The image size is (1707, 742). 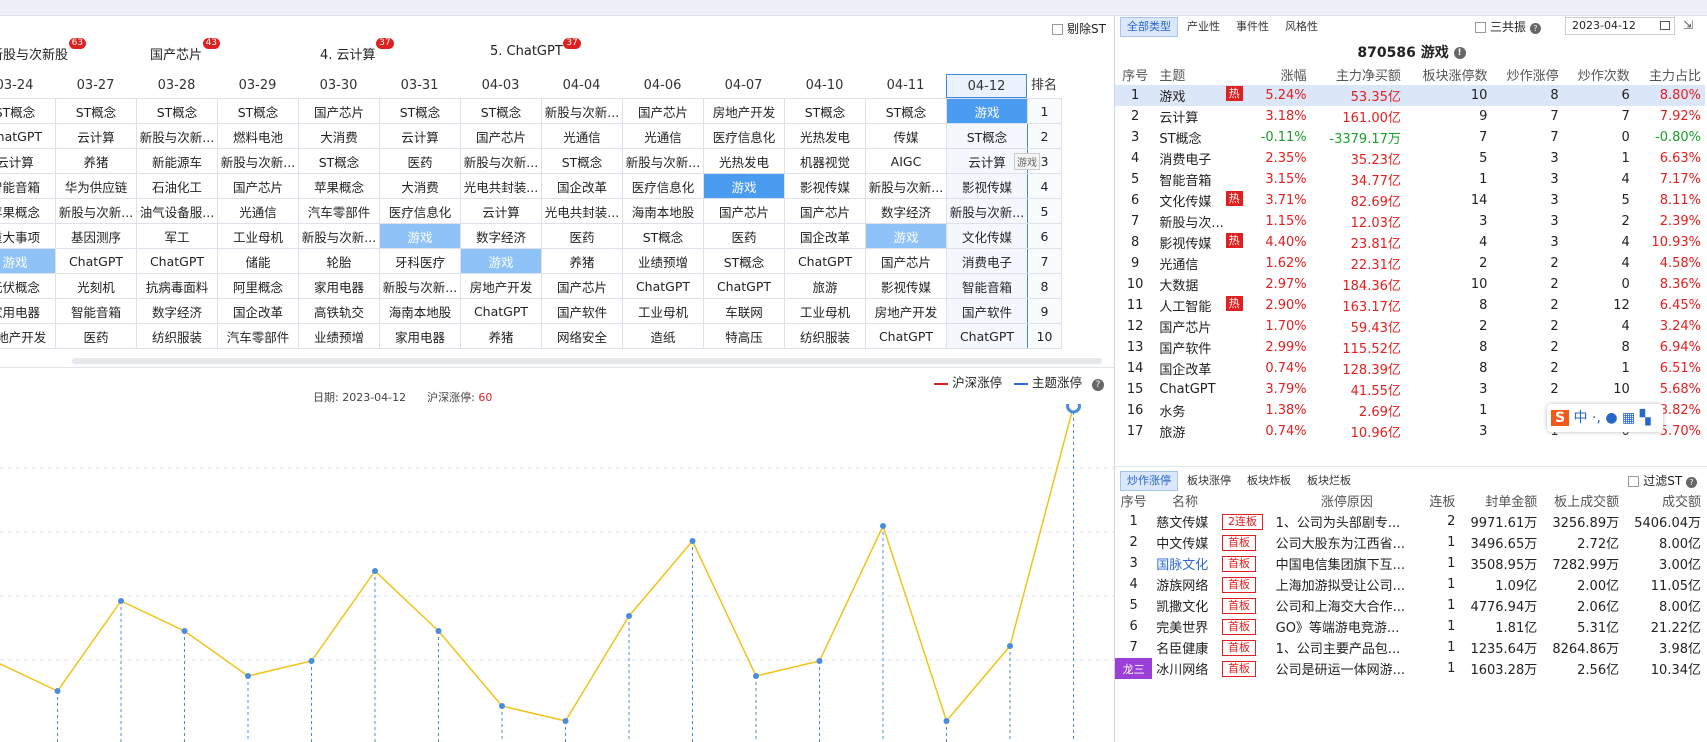 I want to click on theme-cell: 海南本地股, so click(x=420, y=311).